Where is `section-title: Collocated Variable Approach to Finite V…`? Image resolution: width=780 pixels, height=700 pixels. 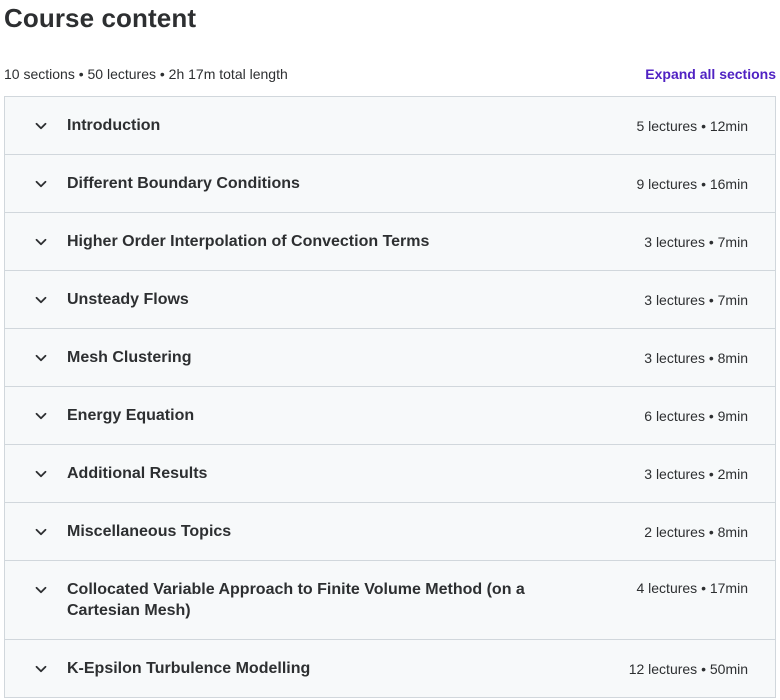 section-title: Collocated Variable Approach to Finite V… is located at coordinates (296, 600).